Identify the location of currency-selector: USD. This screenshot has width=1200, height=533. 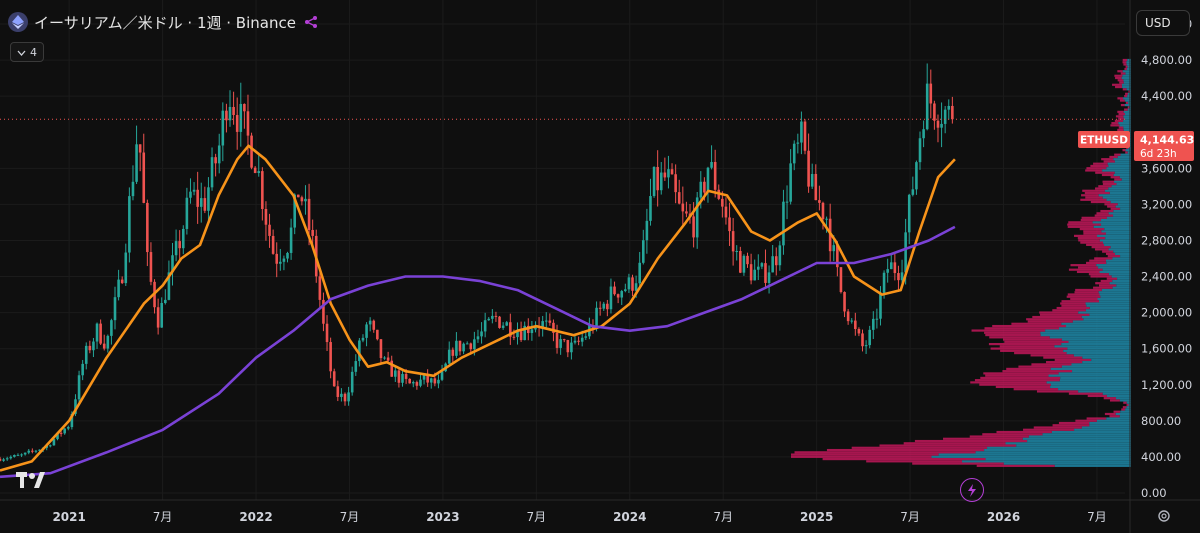
(1163, 23).